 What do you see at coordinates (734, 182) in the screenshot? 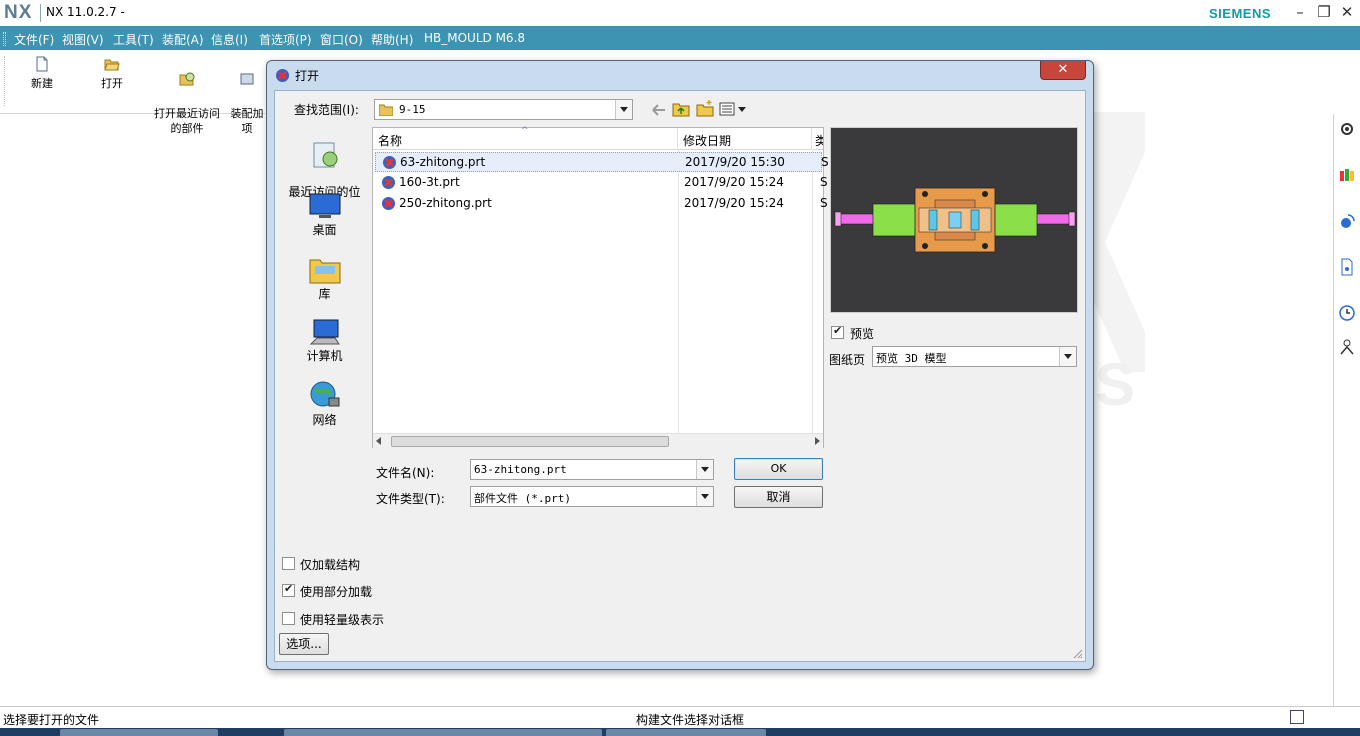
I see `file-modified: 2017/9/20 15:24` at bounding box center [734, 182].